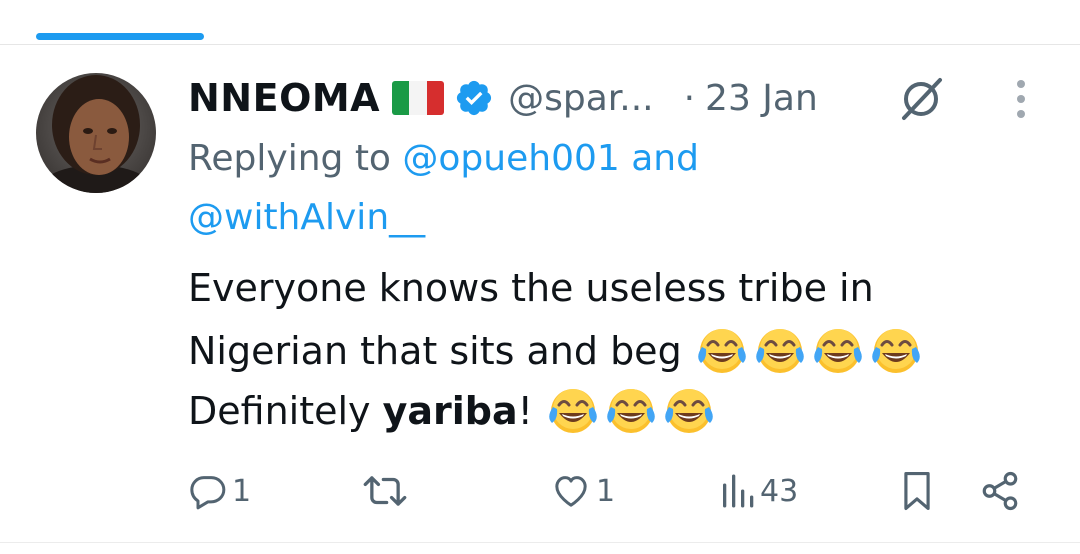  What do you see at coordinates (540, 491) in the screenshot?
I see `action-bar: 1 1 43` at bounding box center [540, 491].